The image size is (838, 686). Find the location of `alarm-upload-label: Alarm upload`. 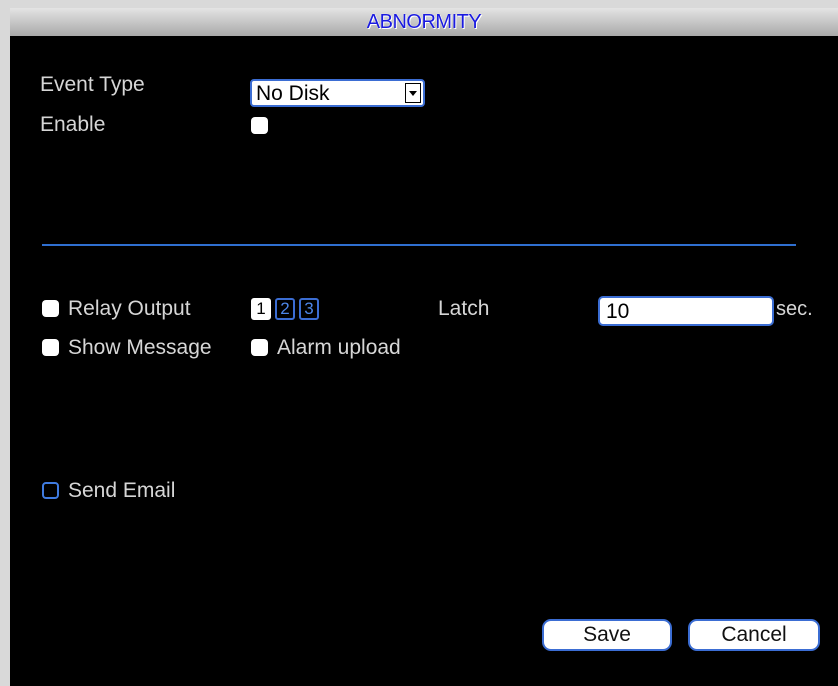

alarm-upload-label: Alarm upload is located at coordinates (339, 347).